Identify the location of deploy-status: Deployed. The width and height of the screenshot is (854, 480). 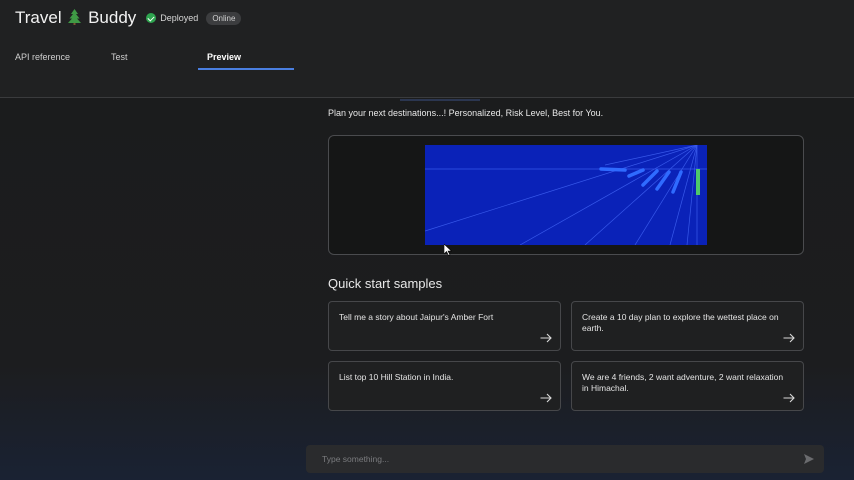
(172, 18).